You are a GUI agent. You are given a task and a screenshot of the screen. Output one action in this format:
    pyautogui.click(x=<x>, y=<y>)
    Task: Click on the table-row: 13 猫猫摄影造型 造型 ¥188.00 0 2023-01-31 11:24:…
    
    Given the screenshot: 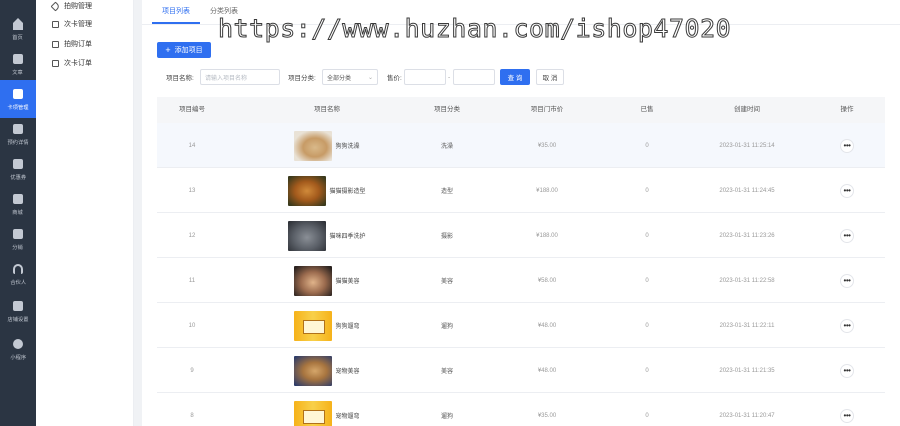 What is the action you would take?
    pyautogui.click(x=521, y=190)
    